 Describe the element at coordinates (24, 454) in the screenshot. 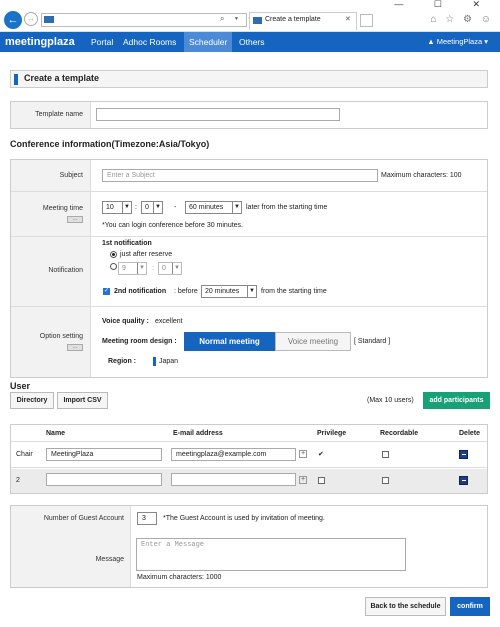

I see `row-role: Chair` at that location.